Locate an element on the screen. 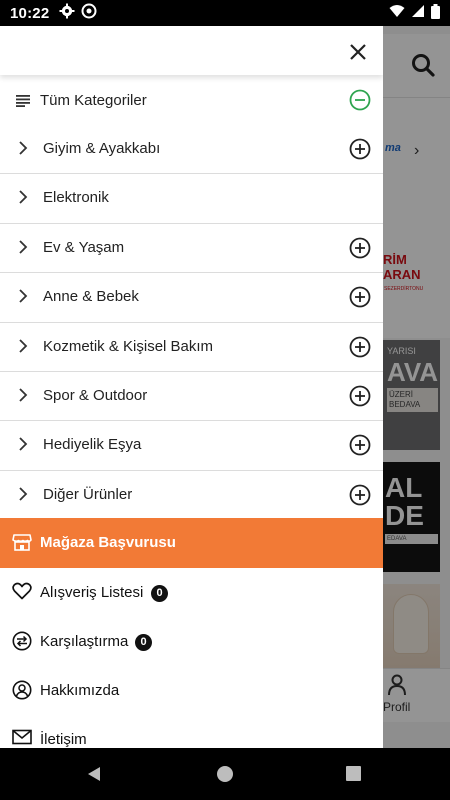 The height and width of the screenshot is (800, 450). about-item: Hakkımızda is located at coordinates (191, 690).